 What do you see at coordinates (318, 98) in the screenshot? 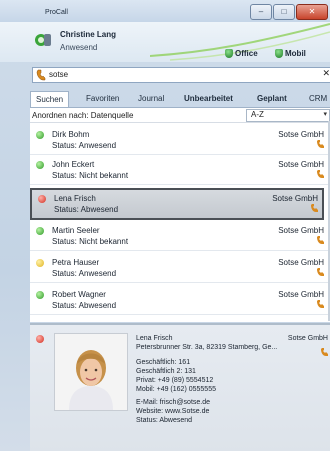
I see `tab-crm: CRM` at bounding box center [318, 98].